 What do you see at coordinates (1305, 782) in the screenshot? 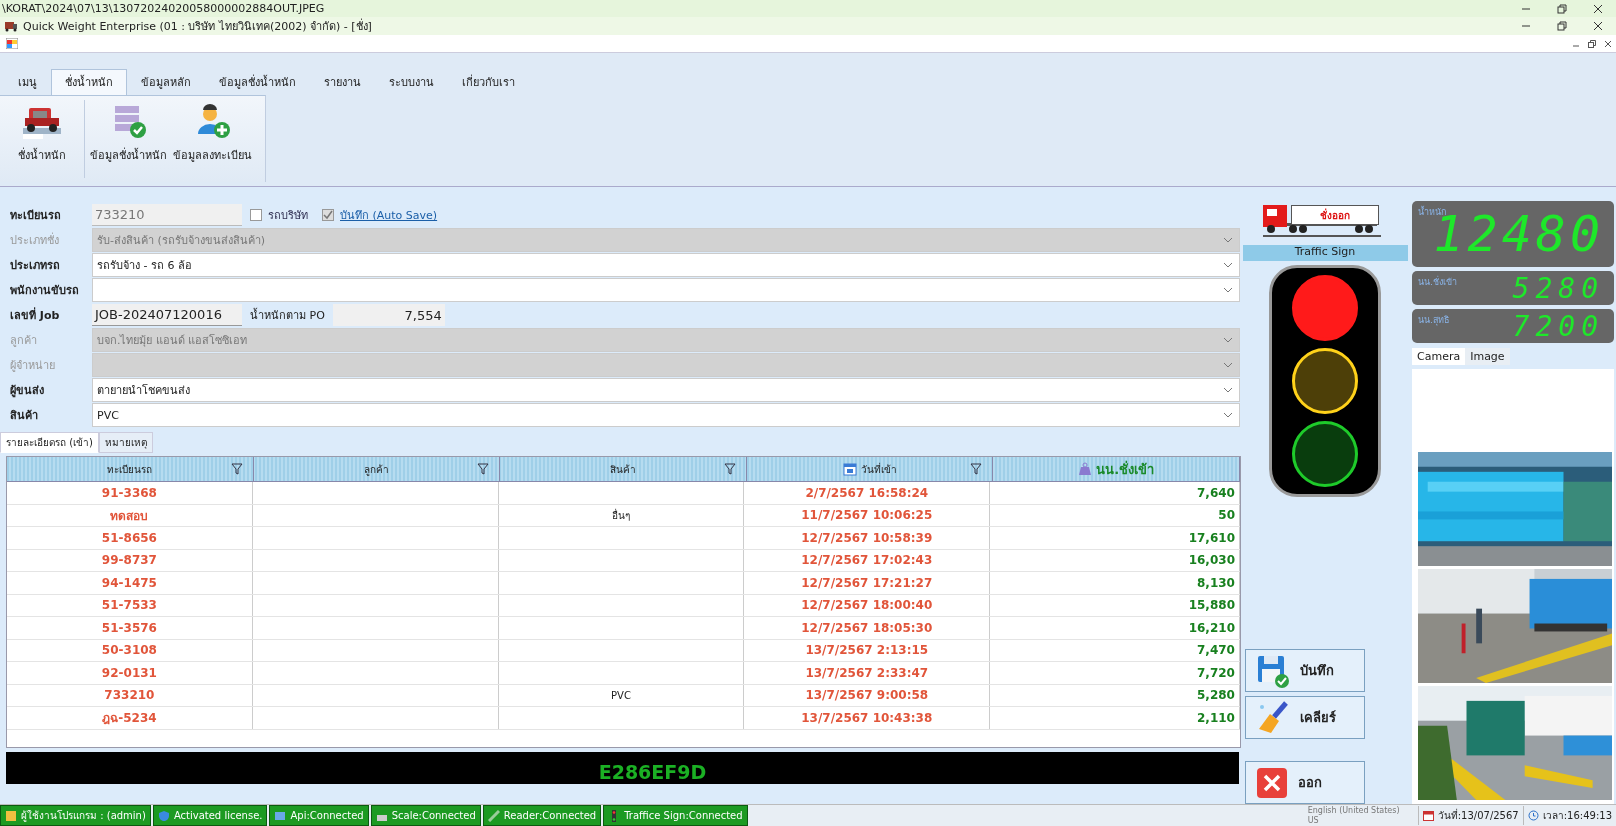
I see `action-button: ออก` at bounding box center [1305, 782].